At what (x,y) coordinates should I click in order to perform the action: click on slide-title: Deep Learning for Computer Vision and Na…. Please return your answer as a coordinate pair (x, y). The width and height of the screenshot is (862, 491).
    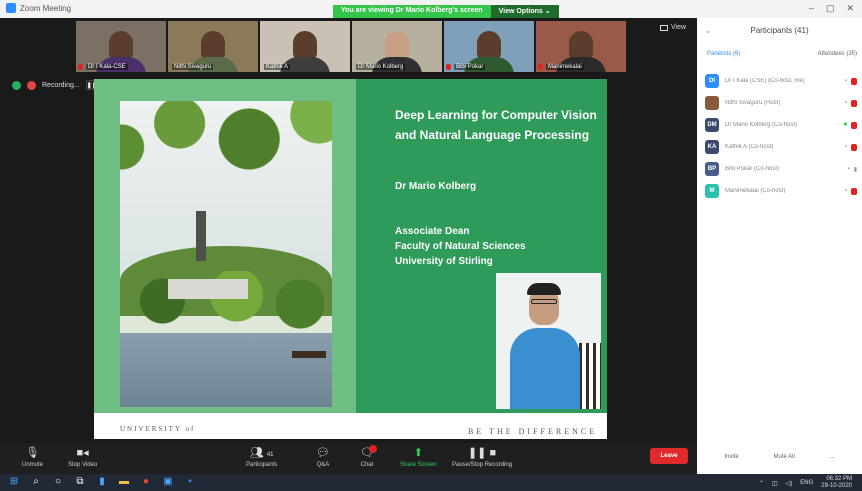
    Looking at the image, I should click on (496, 125).